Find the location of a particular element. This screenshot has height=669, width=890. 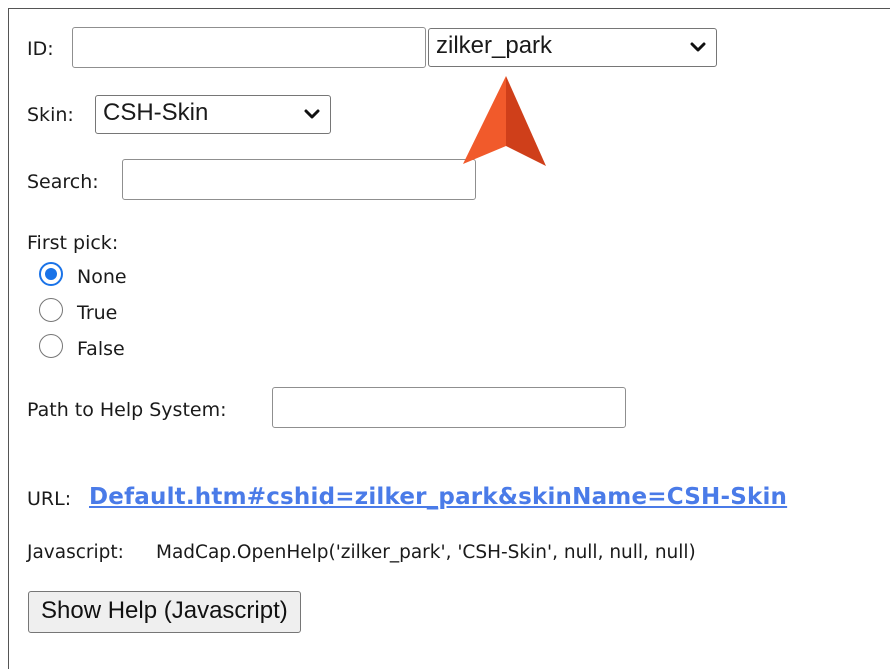

show-help-button: Show Help (Javascript) is located at coordinates (164, 612).